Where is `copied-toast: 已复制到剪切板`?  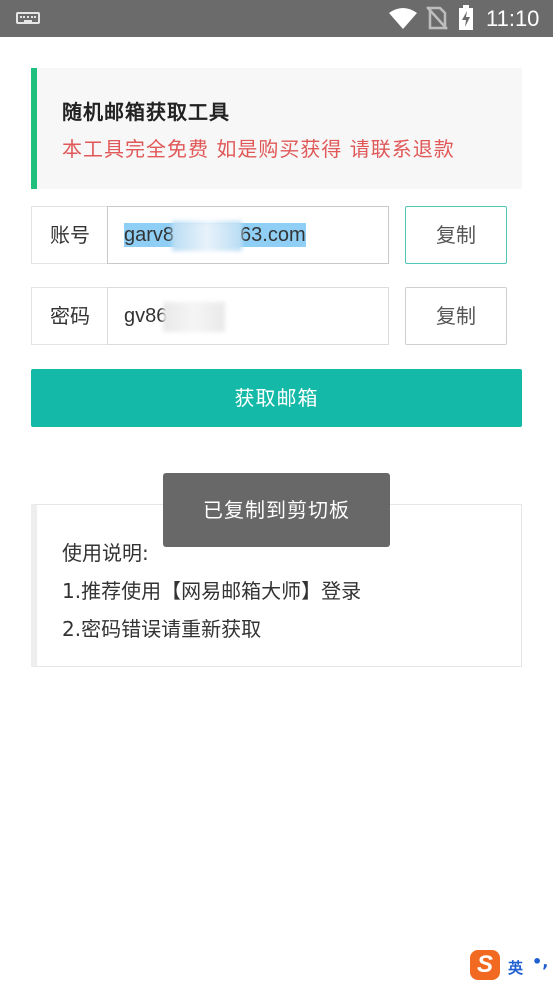 copied-toast: 已复制到剪切板 is located at coordinates (276, 510).